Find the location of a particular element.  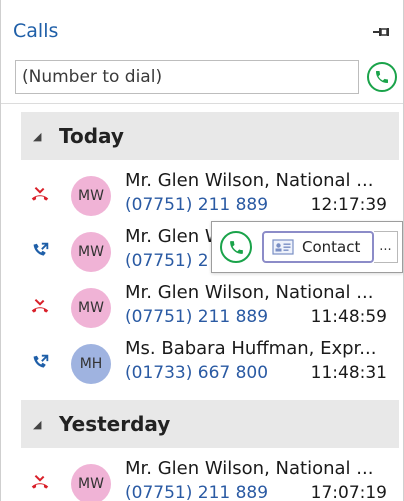

dial-button is located at coordinates (382, 77).